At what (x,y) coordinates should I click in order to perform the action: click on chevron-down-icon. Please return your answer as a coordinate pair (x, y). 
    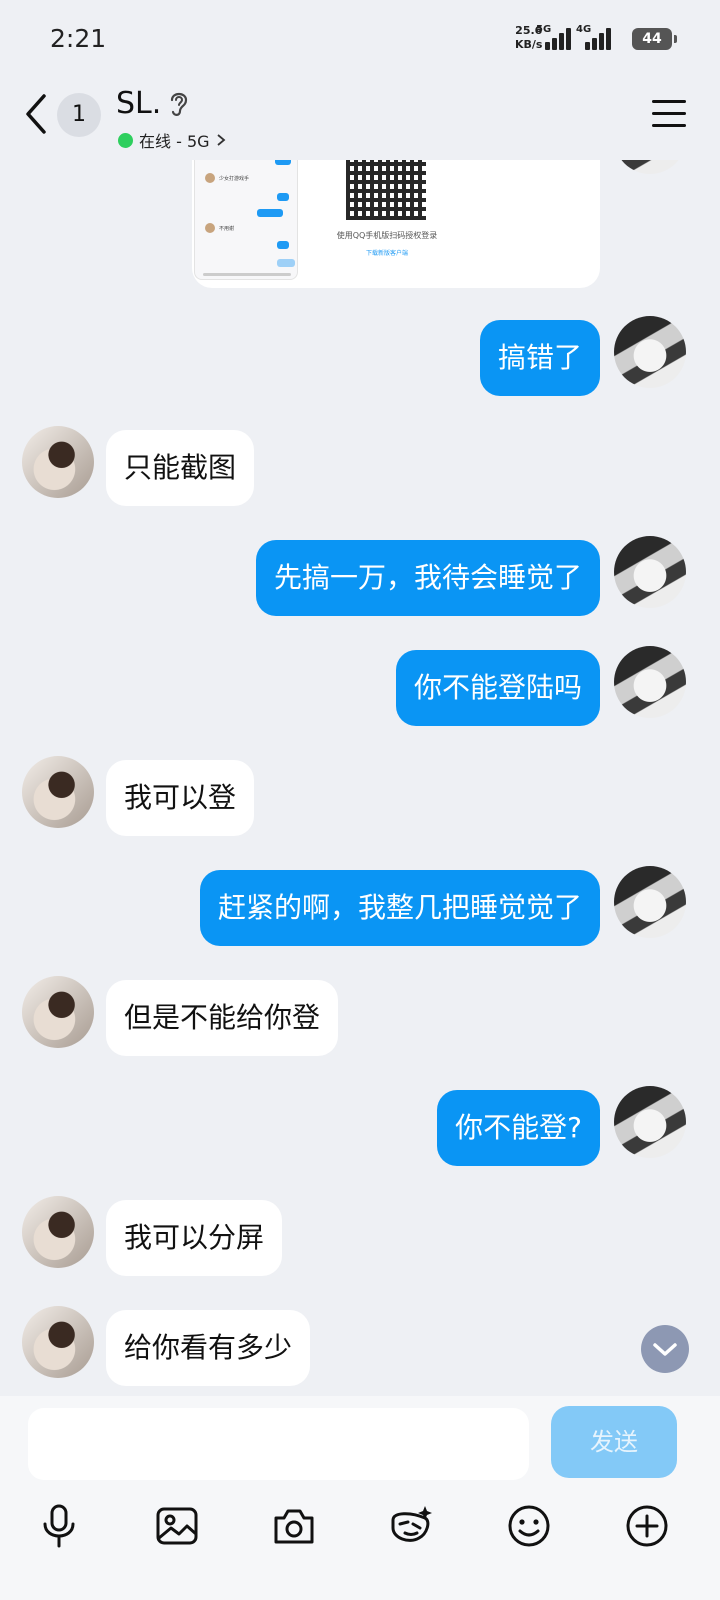
    Looking at the image, I should click on (665, 1349).